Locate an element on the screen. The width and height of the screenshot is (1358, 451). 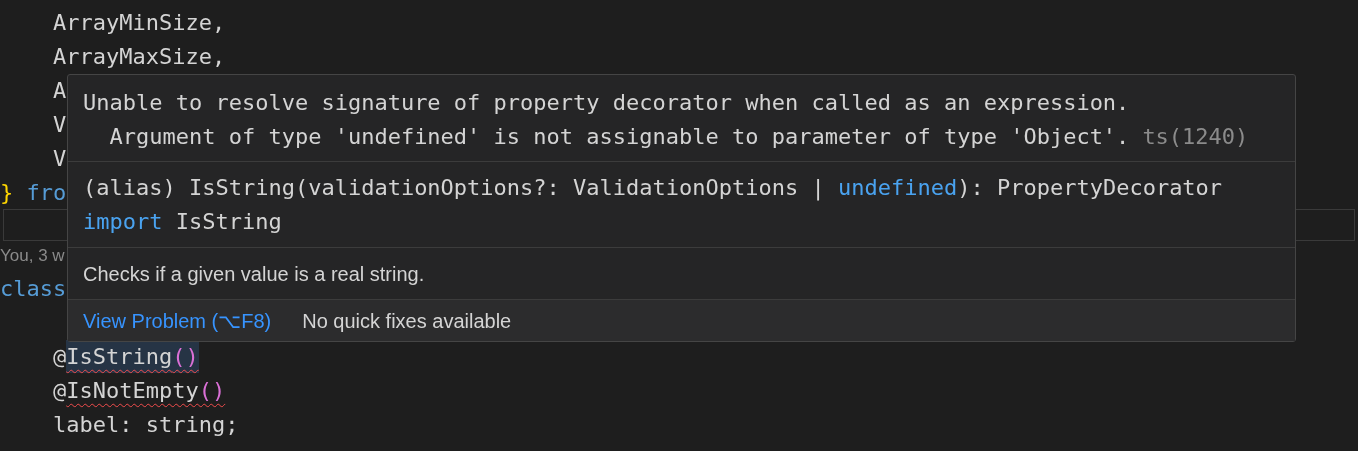
code-token: label: string; is located at coordinates (146, 424).